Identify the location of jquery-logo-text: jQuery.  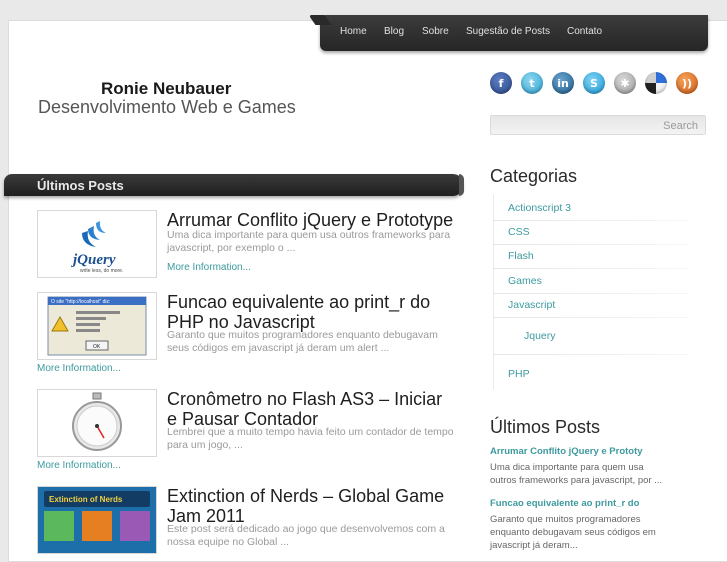
(93, 260).